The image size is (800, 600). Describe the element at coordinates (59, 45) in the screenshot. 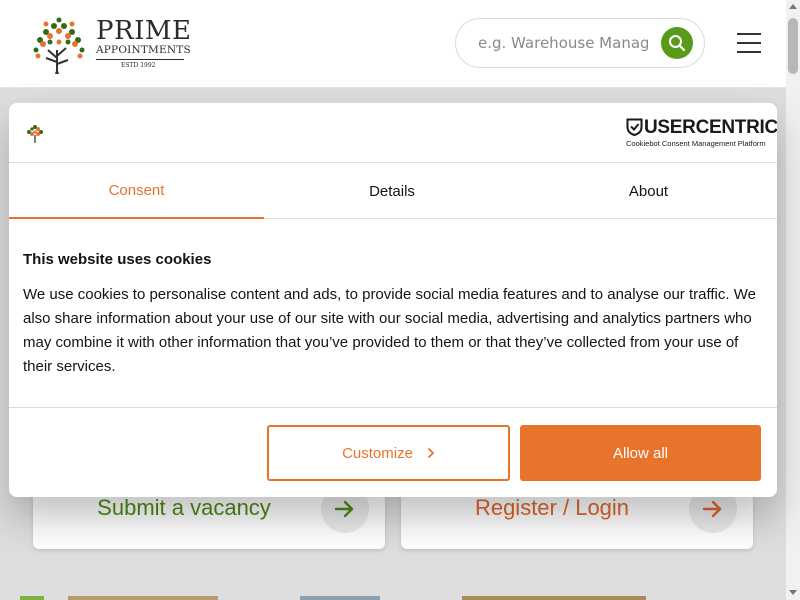

I see `orange-tree-logo-icon` at that location.